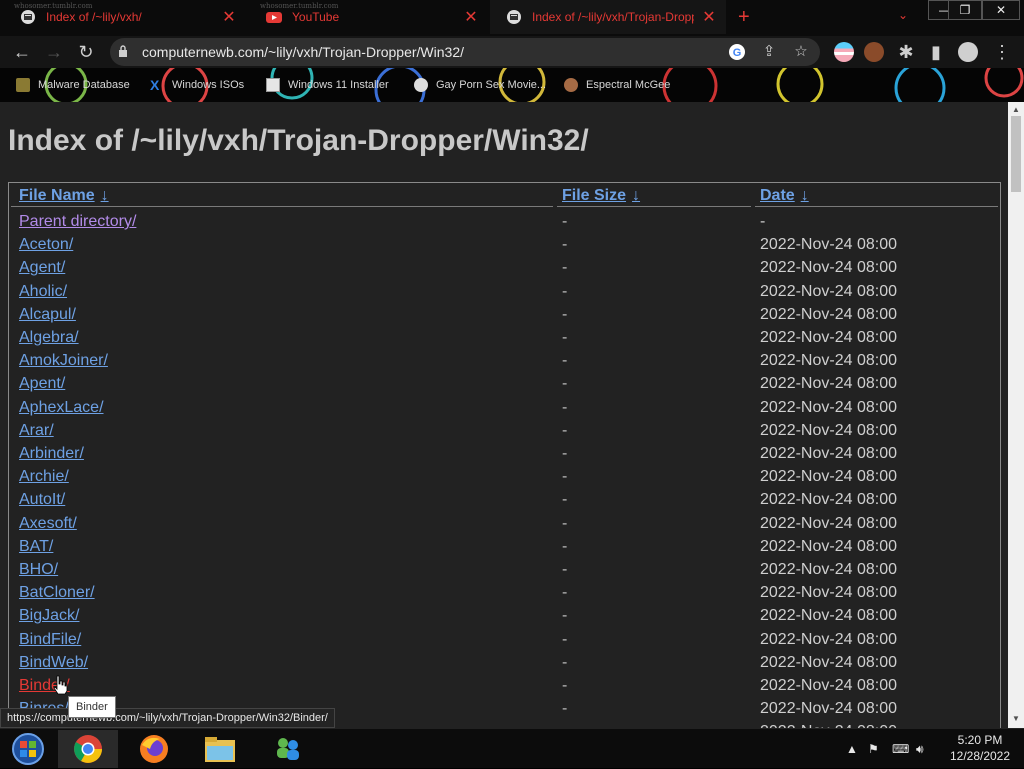 The image size is (1024, 769). I want to click on directory-link: Apent/, so click(42, 384).